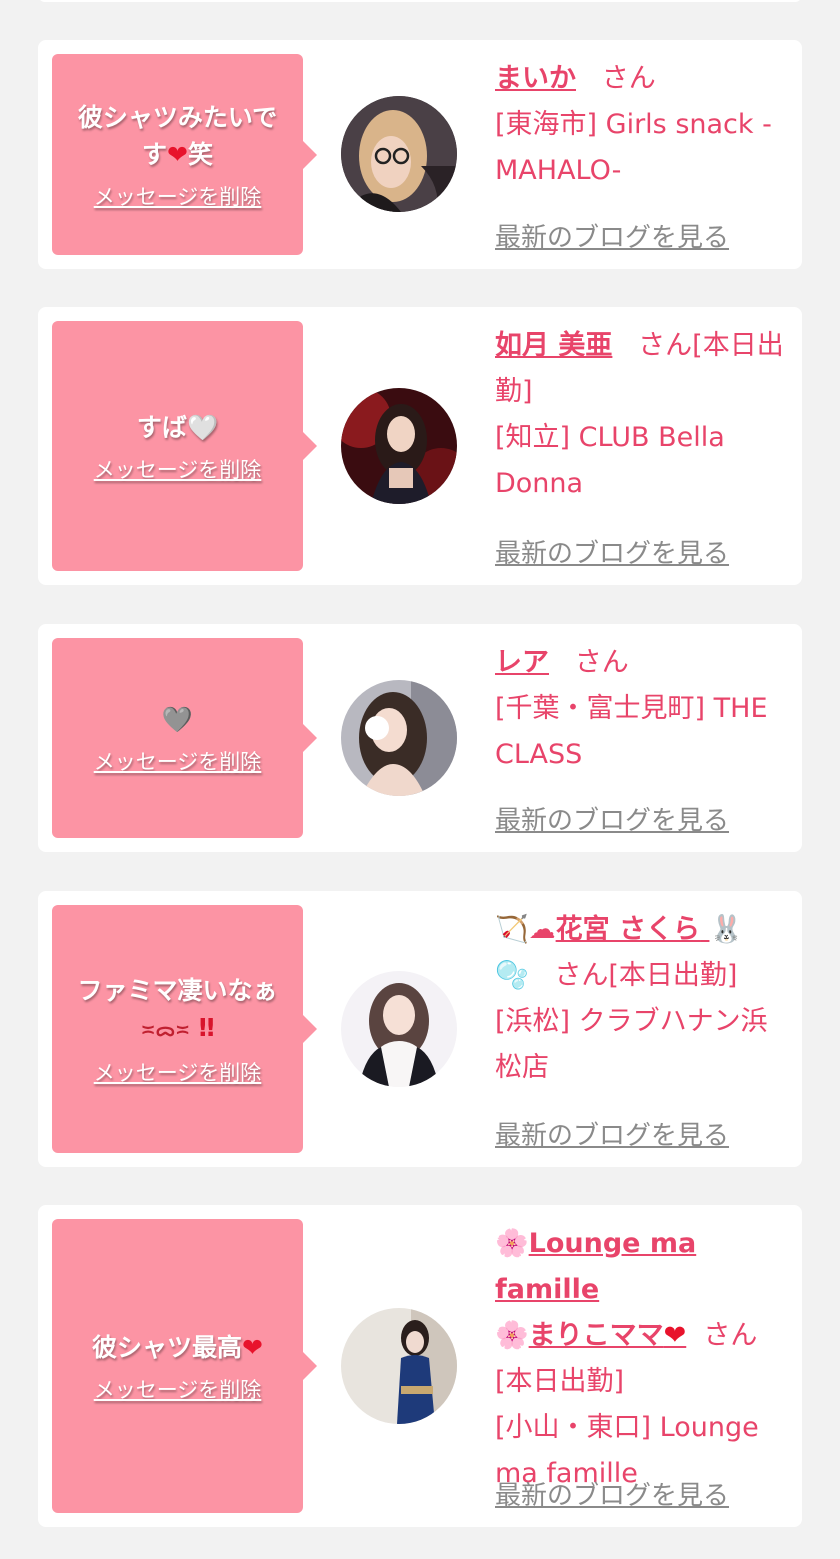 Image resolution: width=840 pixels, height=1559 pixels. Describe the element at coordinates (525, 929) in the screenshot. I see `bow-and-cloud-icon: 🏹☁` at that location.